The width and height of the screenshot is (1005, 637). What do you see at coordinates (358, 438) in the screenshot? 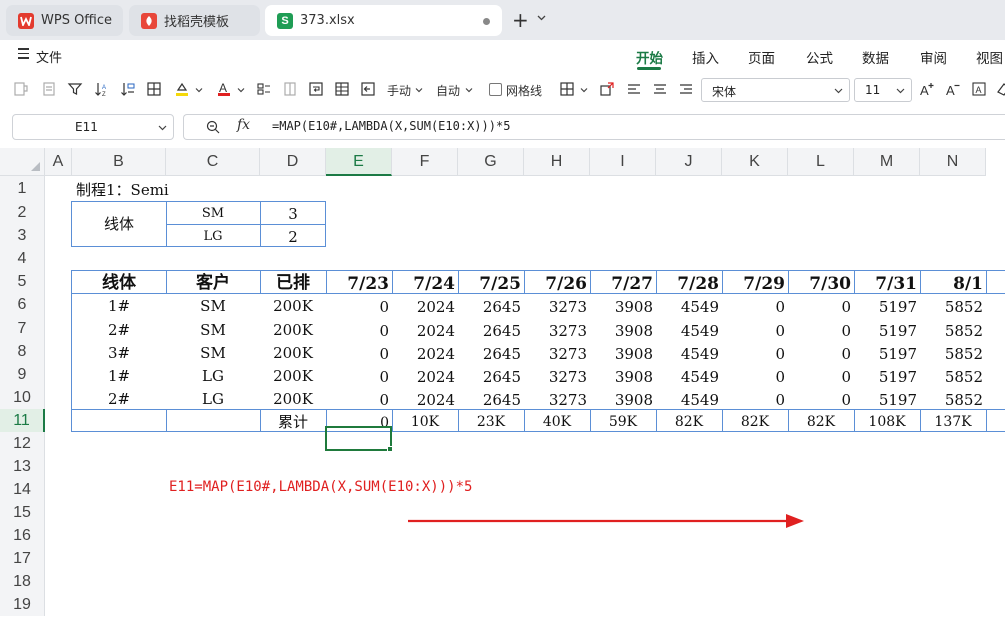
I see `active-cell-selection` at bounding box center [358, 438].